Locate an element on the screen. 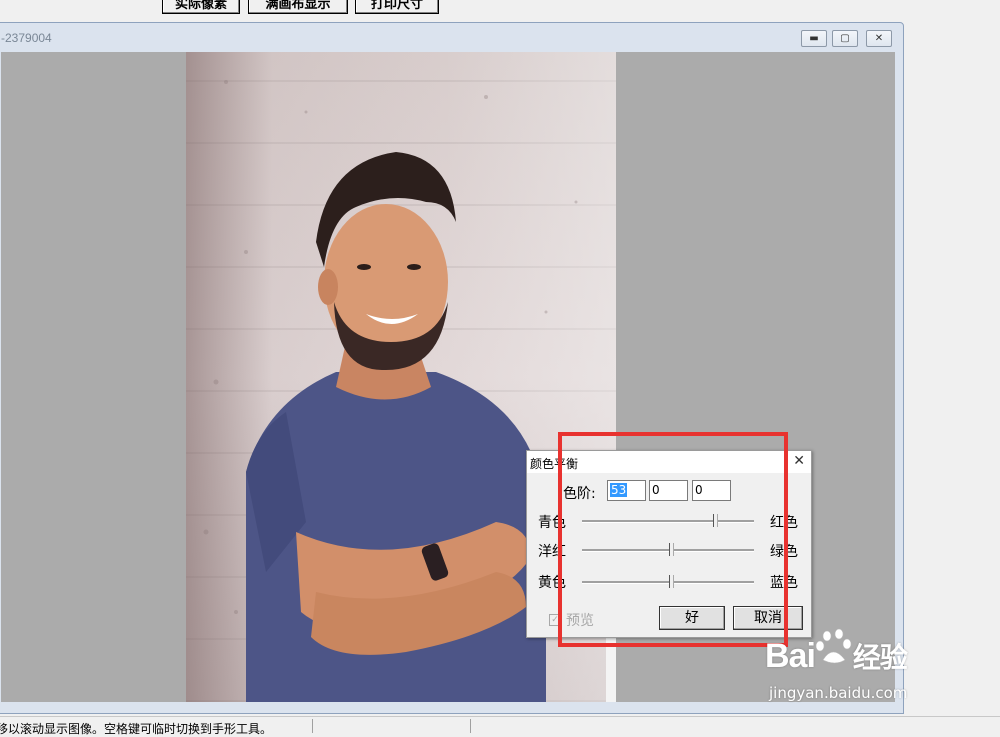  baidu-watermark: Bai 经验 jingyan.baidu.com is located at coordinates (865, 670).